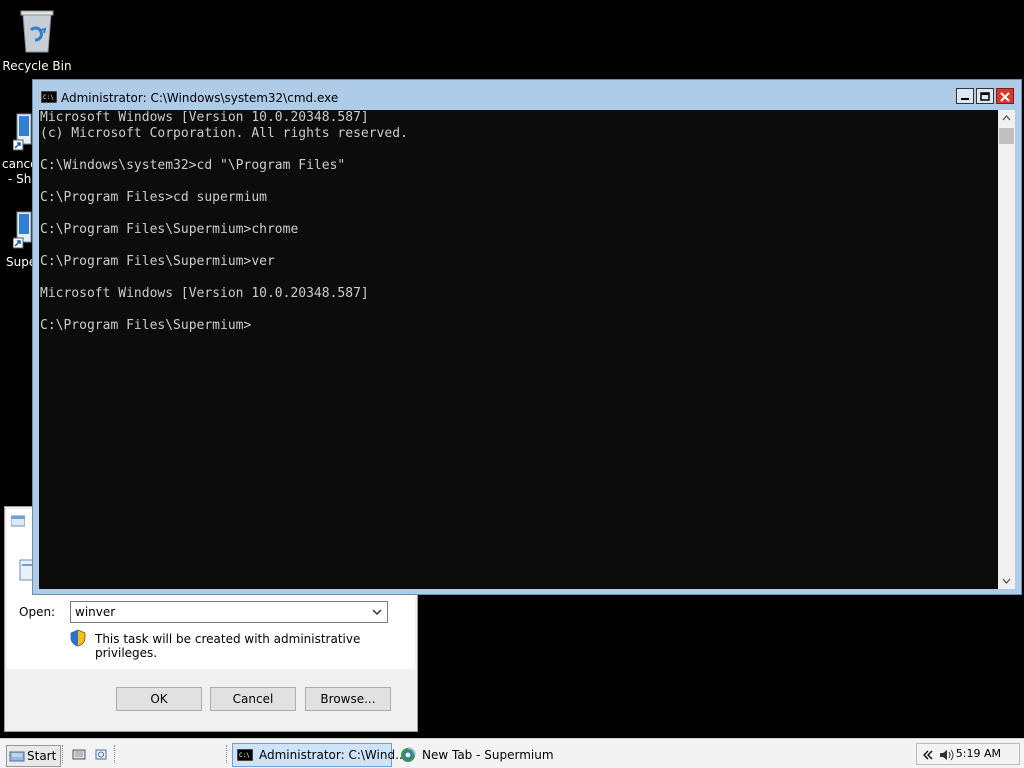  Describe the element at coordinates (37, 66) in the screenshot. I see `desktop-icon-label: Recycle Bin` at that location.